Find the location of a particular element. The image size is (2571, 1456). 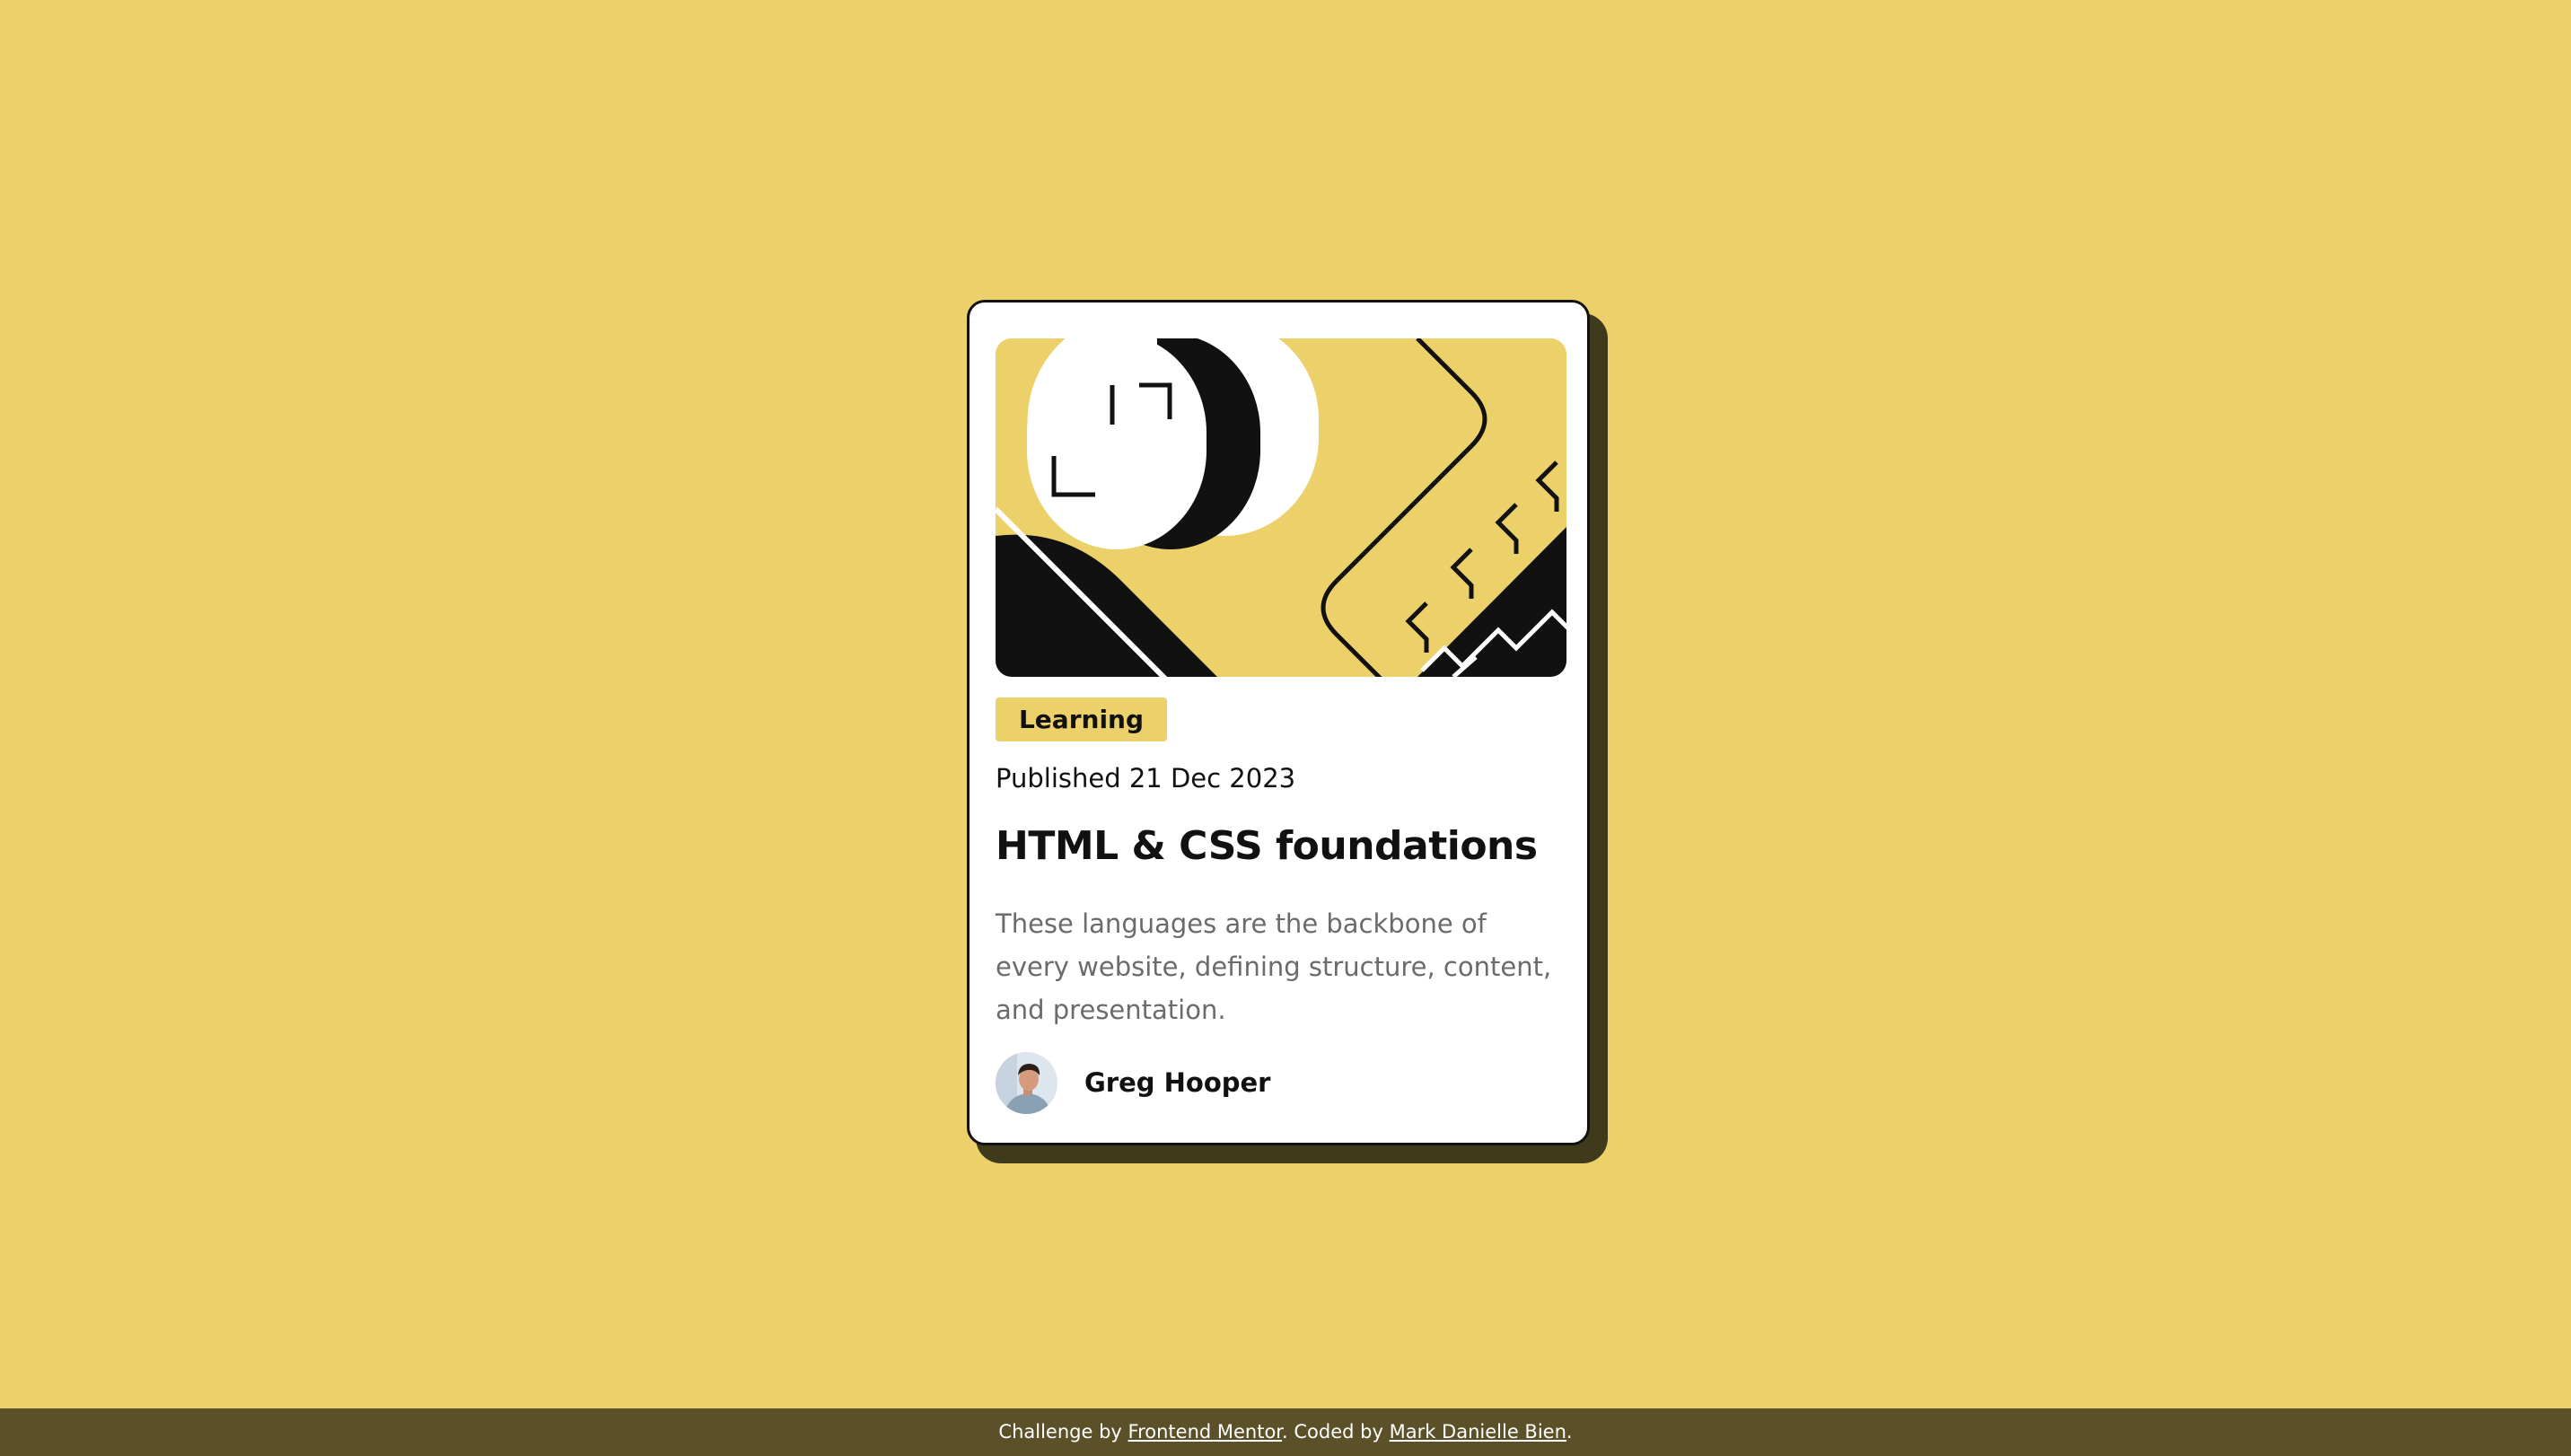

avatar is located at coordinates (1026, 1082).